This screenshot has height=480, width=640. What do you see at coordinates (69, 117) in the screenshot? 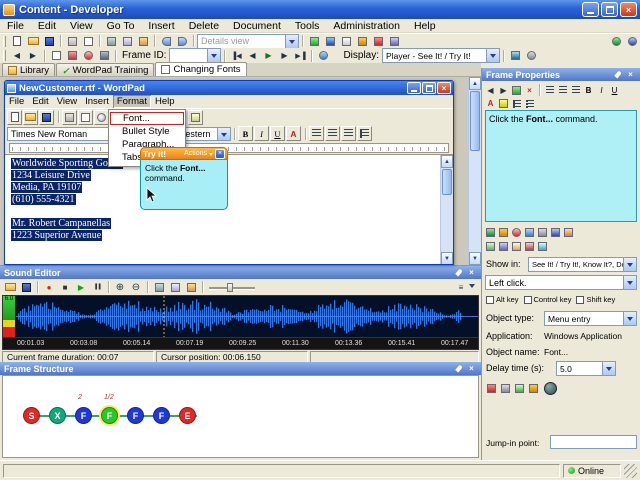
I see `wordpad-print-icon` at bounding box center [69, 117].